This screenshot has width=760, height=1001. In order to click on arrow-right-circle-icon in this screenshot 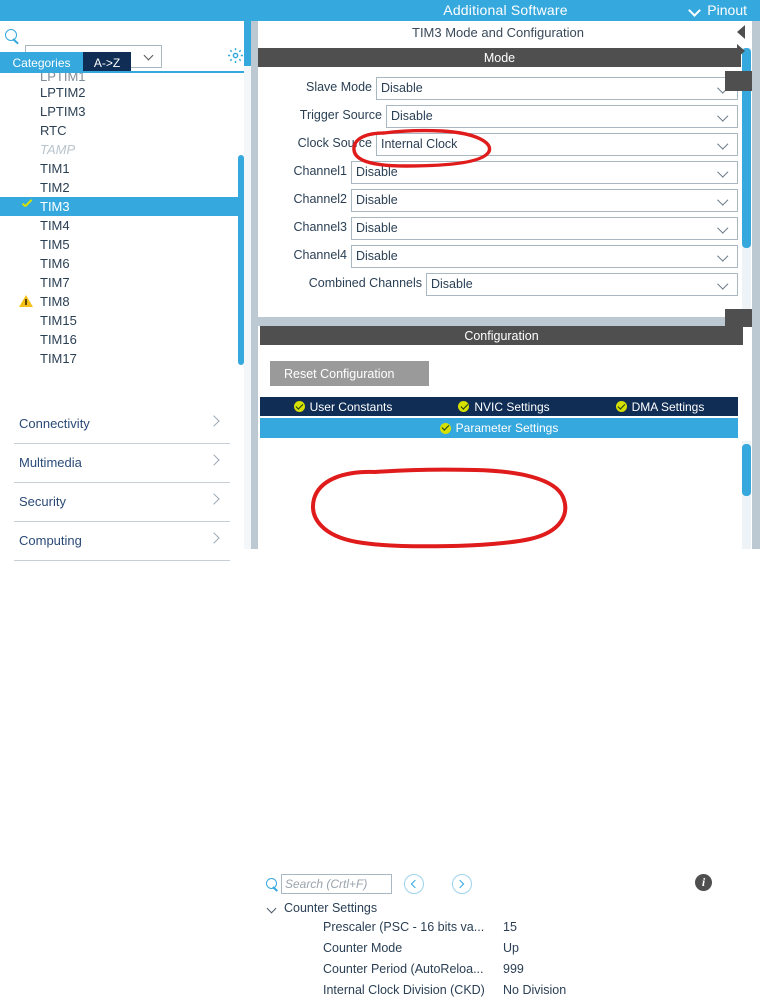, I will do `click(462, 884)`.